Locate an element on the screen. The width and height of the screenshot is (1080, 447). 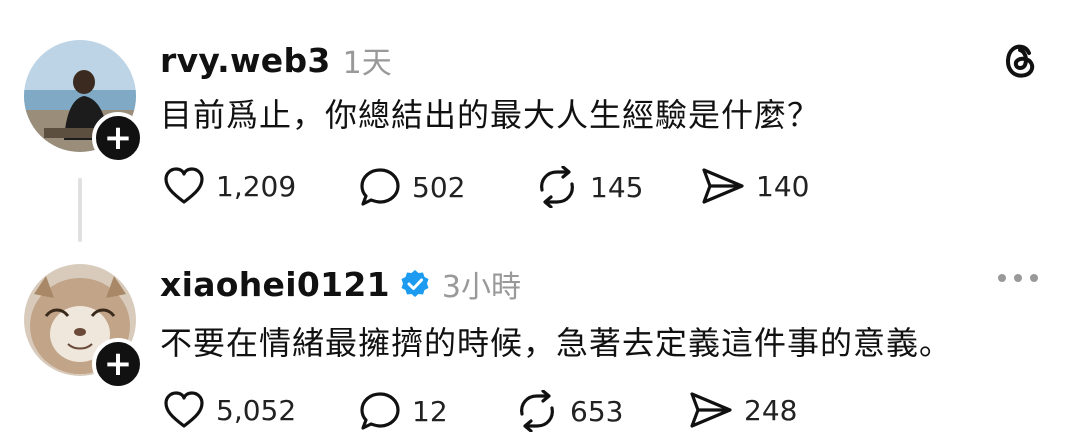
share-count: 140 is located at coordinates (783, 186).